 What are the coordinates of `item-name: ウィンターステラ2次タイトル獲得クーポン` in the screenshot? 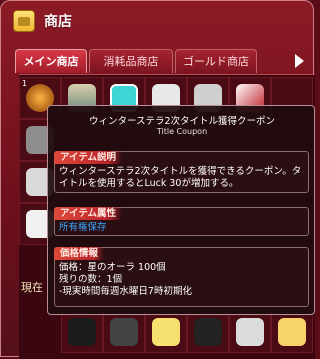 It's located at (182, 121).